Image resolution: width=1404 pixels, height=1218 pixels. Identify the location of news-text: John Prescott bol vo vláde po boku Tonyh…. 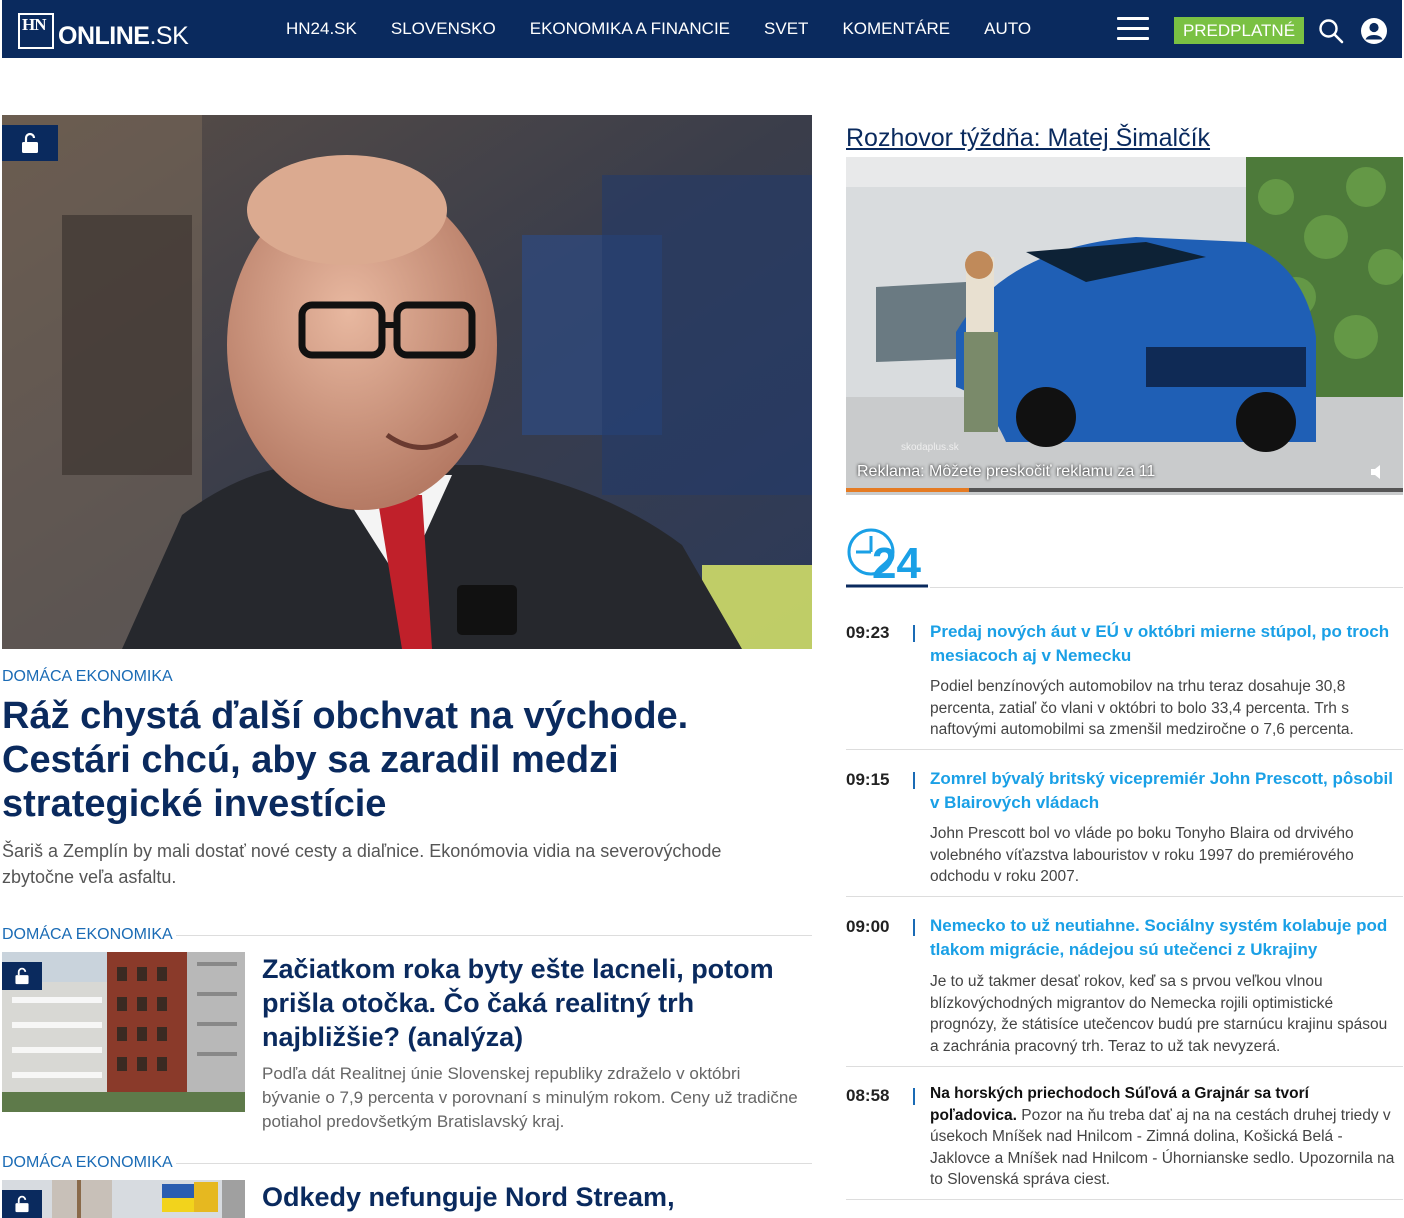
(1142, 855).